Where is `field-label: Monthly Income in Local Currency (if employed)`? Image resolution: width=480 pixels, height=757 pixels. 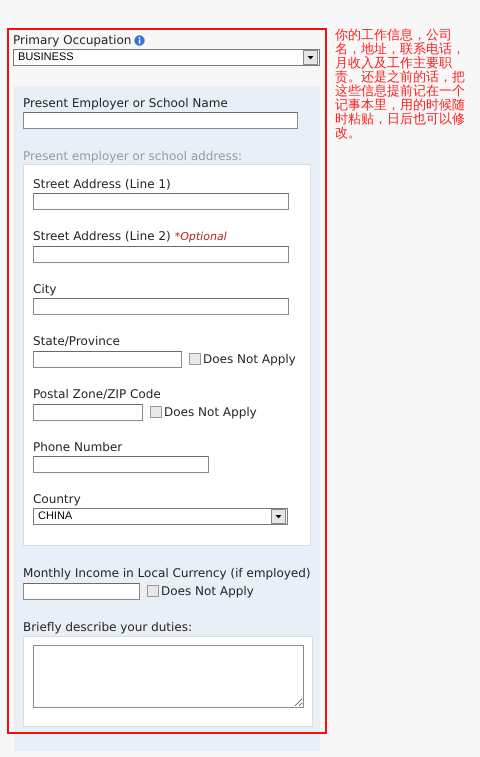 field-label: Monthly Income in Local Currency (if employed) is located at coordinates (167, 573).